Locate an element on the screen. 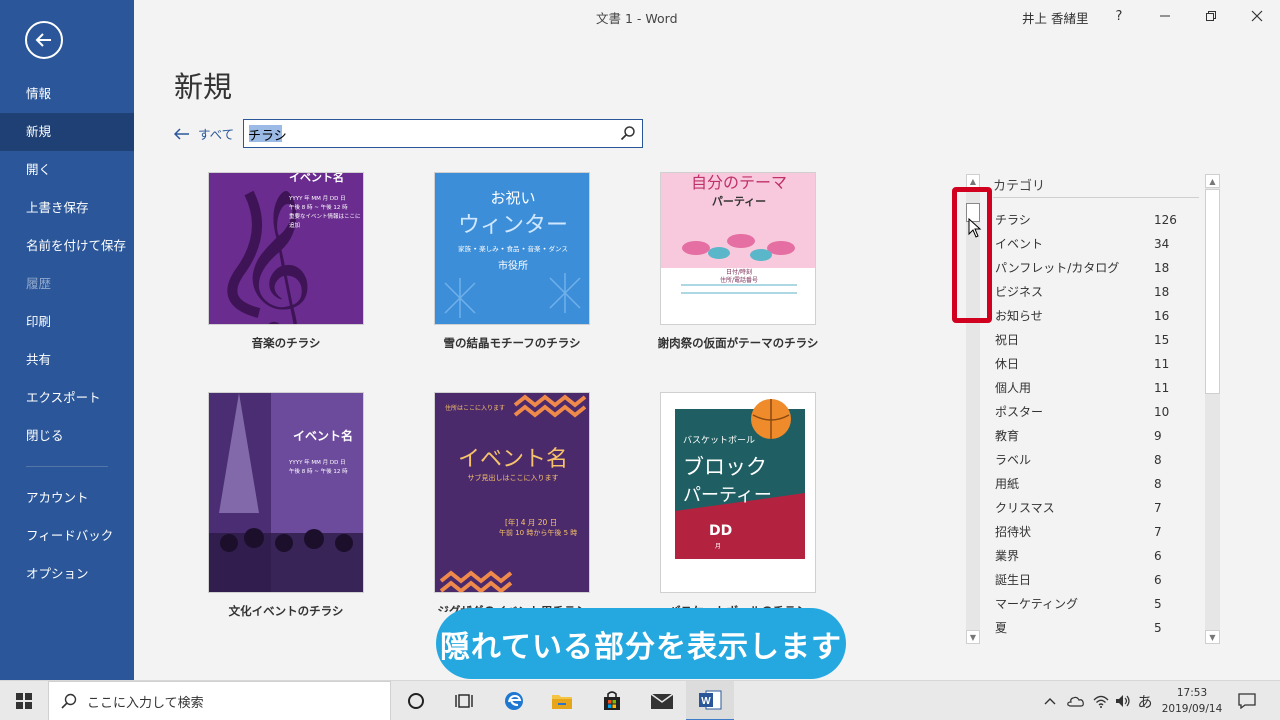 The height and width of the screenshot is (720, 1280). store-button is located at coordinates (612, 700).